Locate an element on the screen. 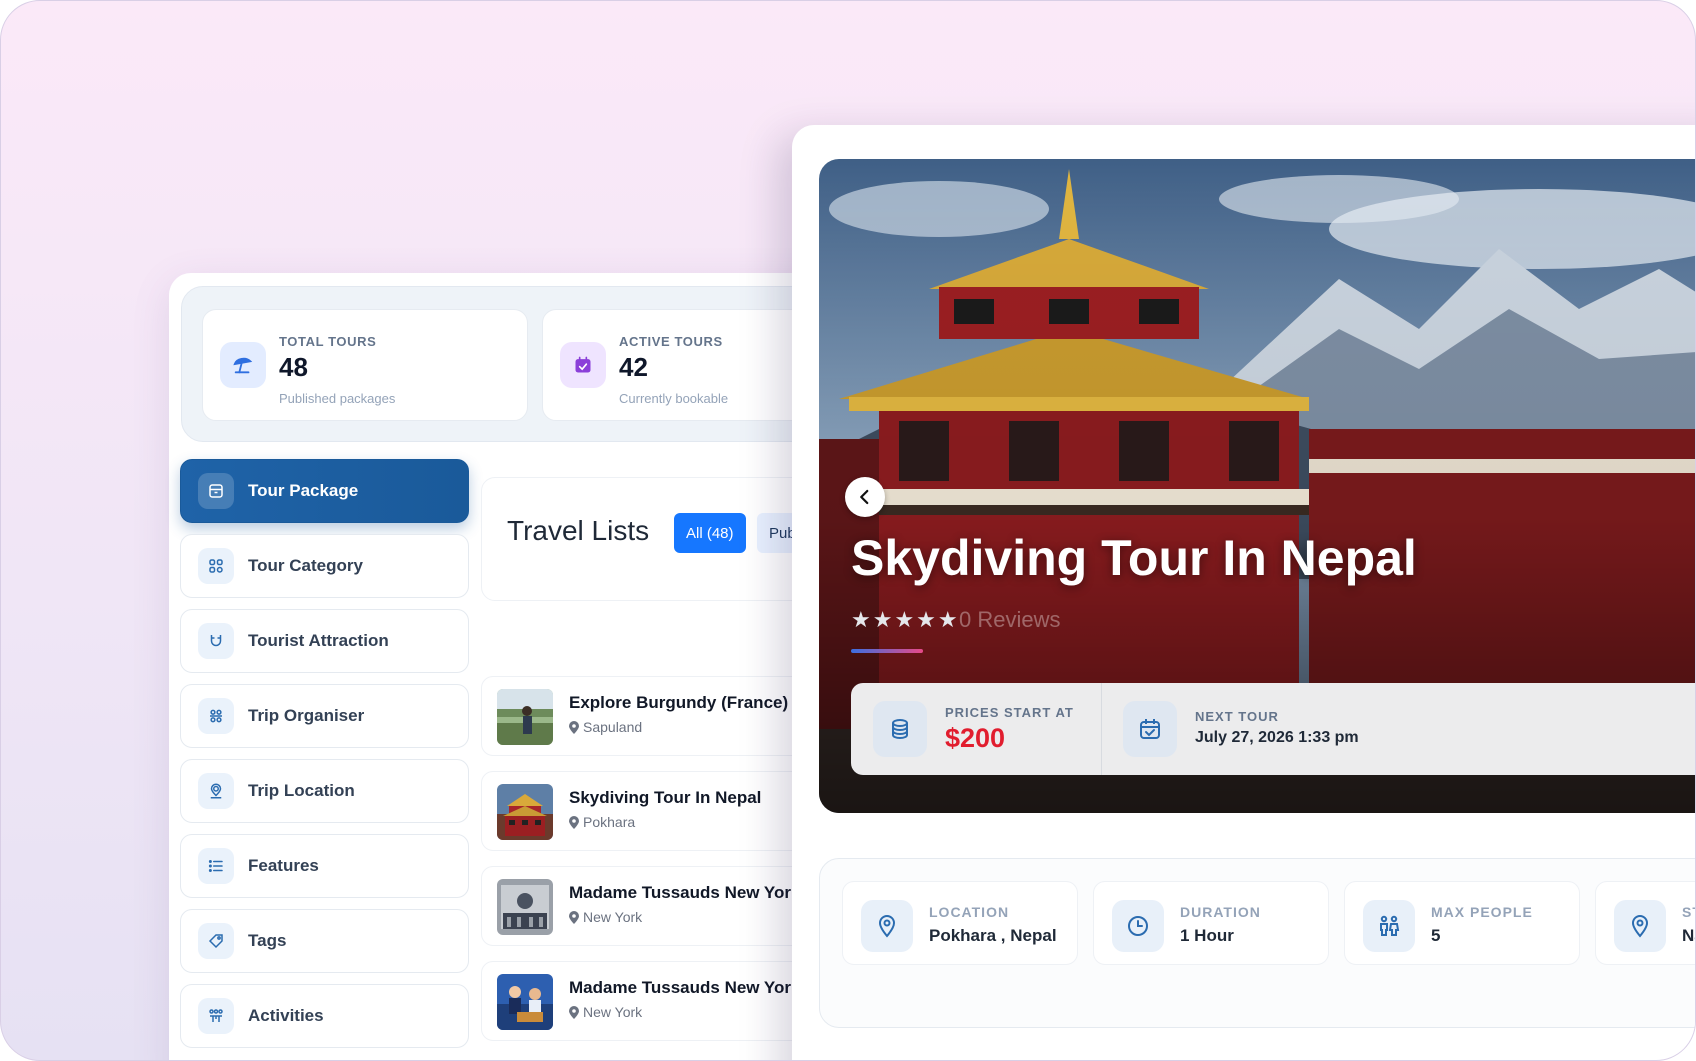 The width and height of the screenshot is (1696, 1061). activities-icon is located at coordinates (216, 1016).